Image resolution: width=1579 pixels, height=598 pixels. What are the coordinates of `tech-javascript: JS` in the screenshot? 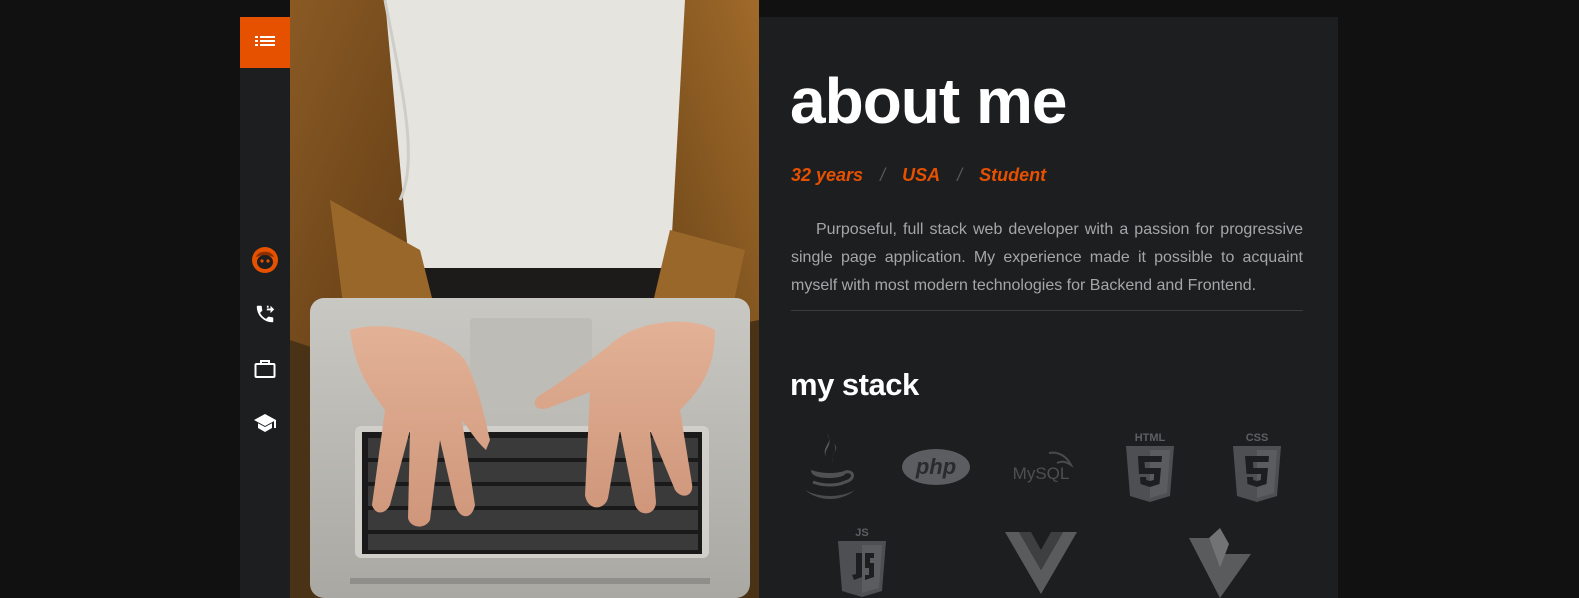 It's located at (862, 562).